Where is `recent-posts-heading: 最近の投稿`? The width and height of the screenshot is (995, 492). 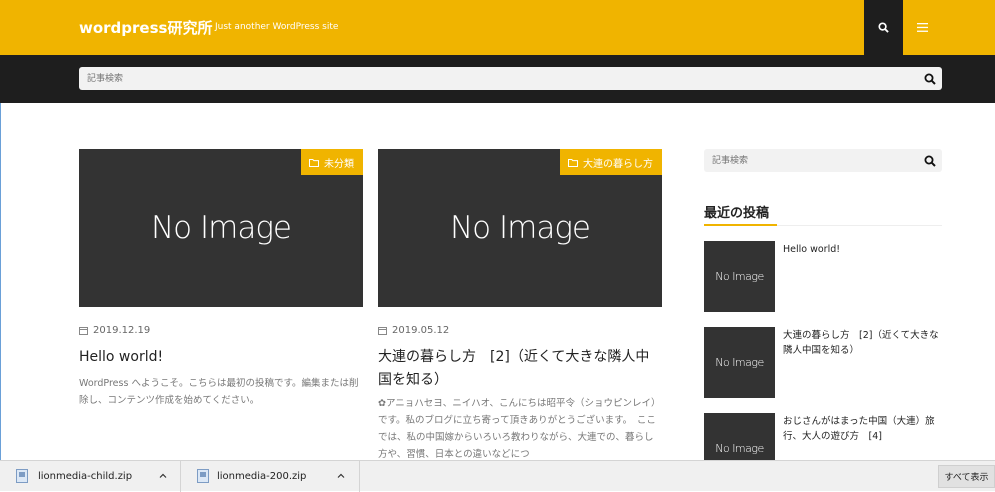 recent-posts-heading: 最近の投稿 is located at coordinates (737, 213).